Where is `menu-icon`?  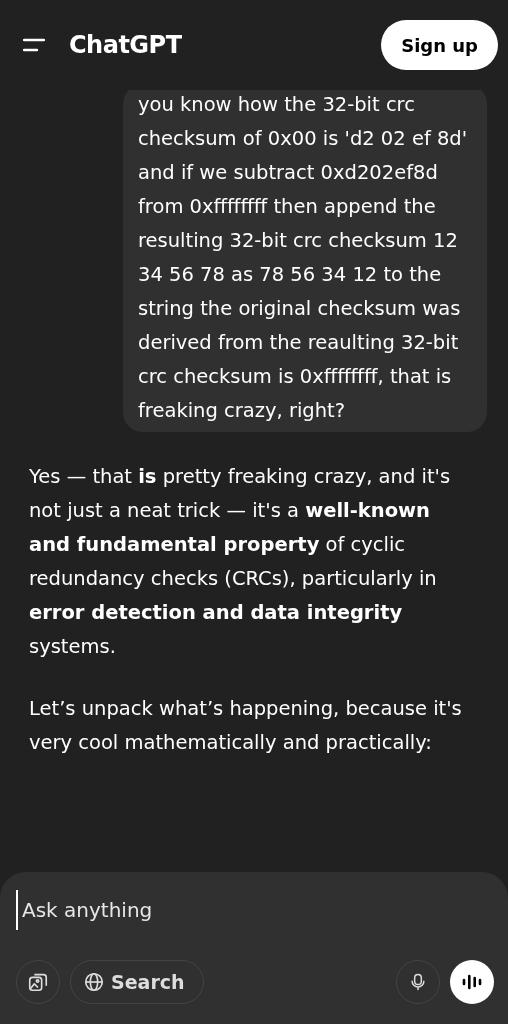
menu-icon is located at coordinates (34, 45).